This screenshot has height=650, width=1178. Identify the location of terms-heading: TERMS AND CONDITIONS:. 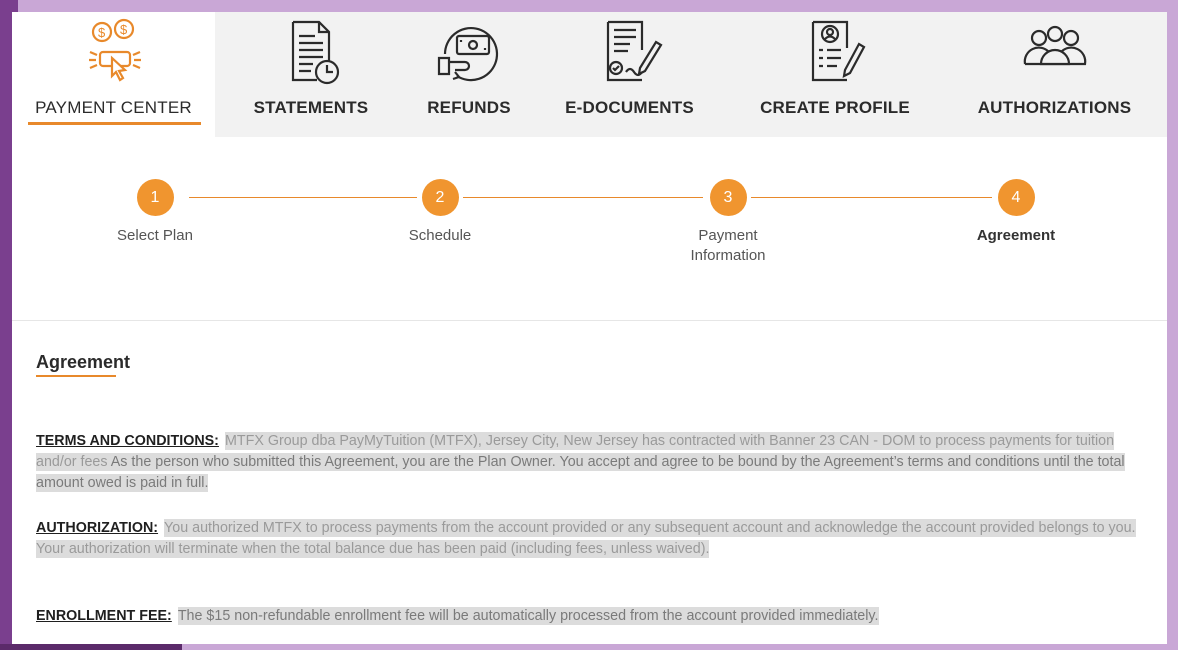
(127, 441).